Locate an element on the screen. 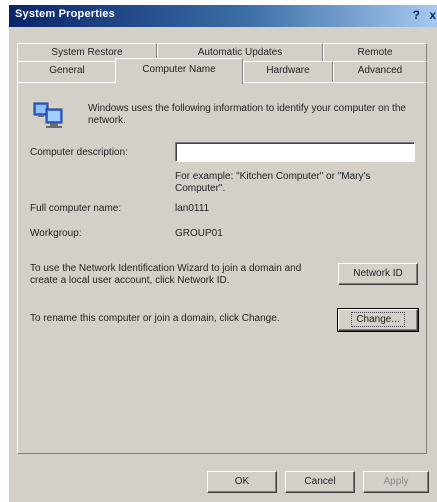 This screenshot has height=502, width=437. full-name-label: Full computer name: is located at coordinates (76, 208).